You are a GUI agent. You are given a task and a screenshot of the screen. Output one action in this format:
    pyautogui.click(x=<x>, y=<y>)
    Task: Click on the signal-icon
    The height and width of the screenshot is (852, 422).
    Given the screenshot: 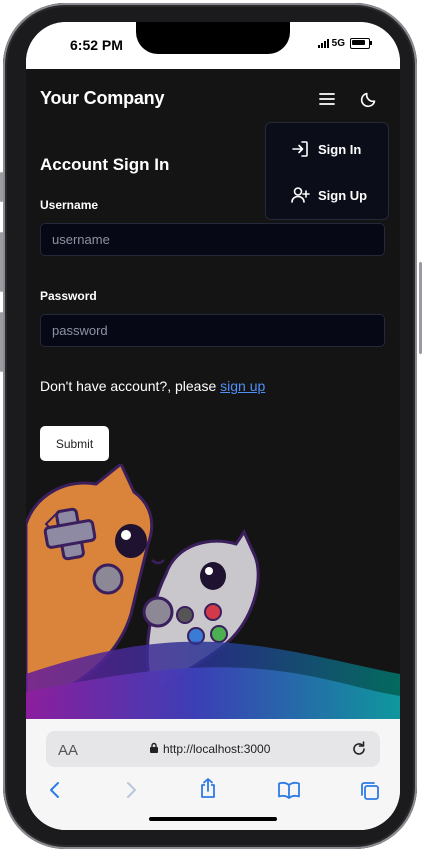 What is the action you would take?
    pyautogui.click(x=323, y=43)
    